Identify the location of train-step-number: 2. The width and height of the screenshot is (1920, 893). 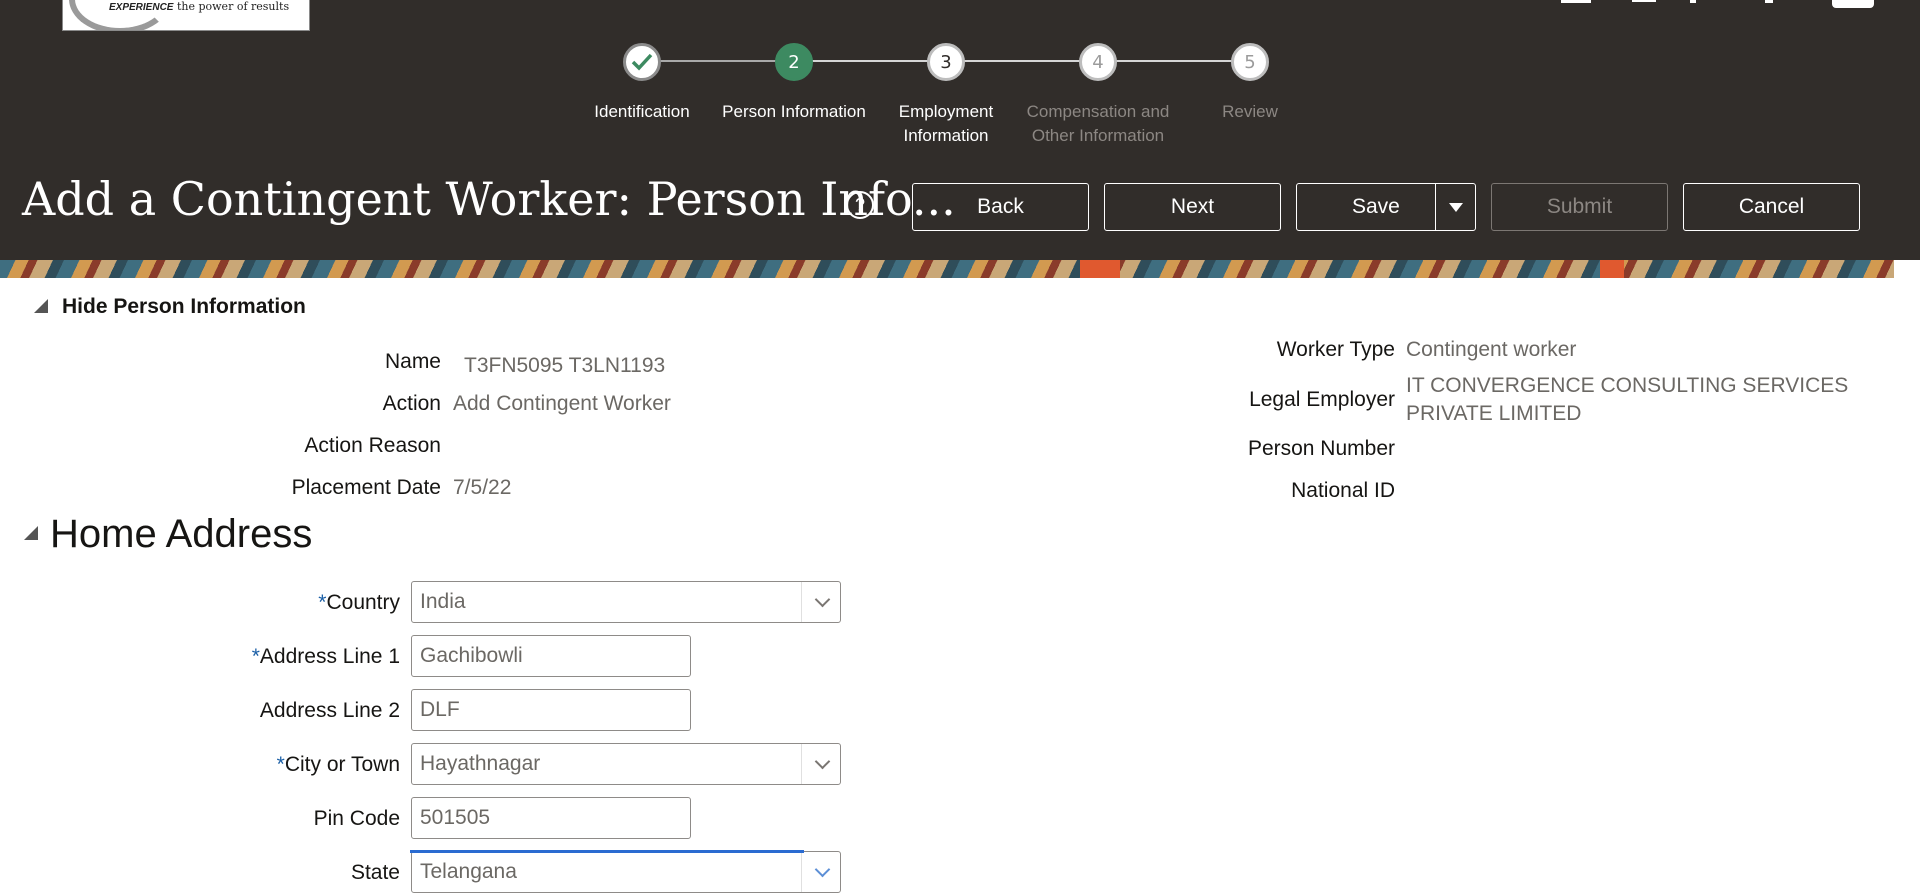
(794, 62).